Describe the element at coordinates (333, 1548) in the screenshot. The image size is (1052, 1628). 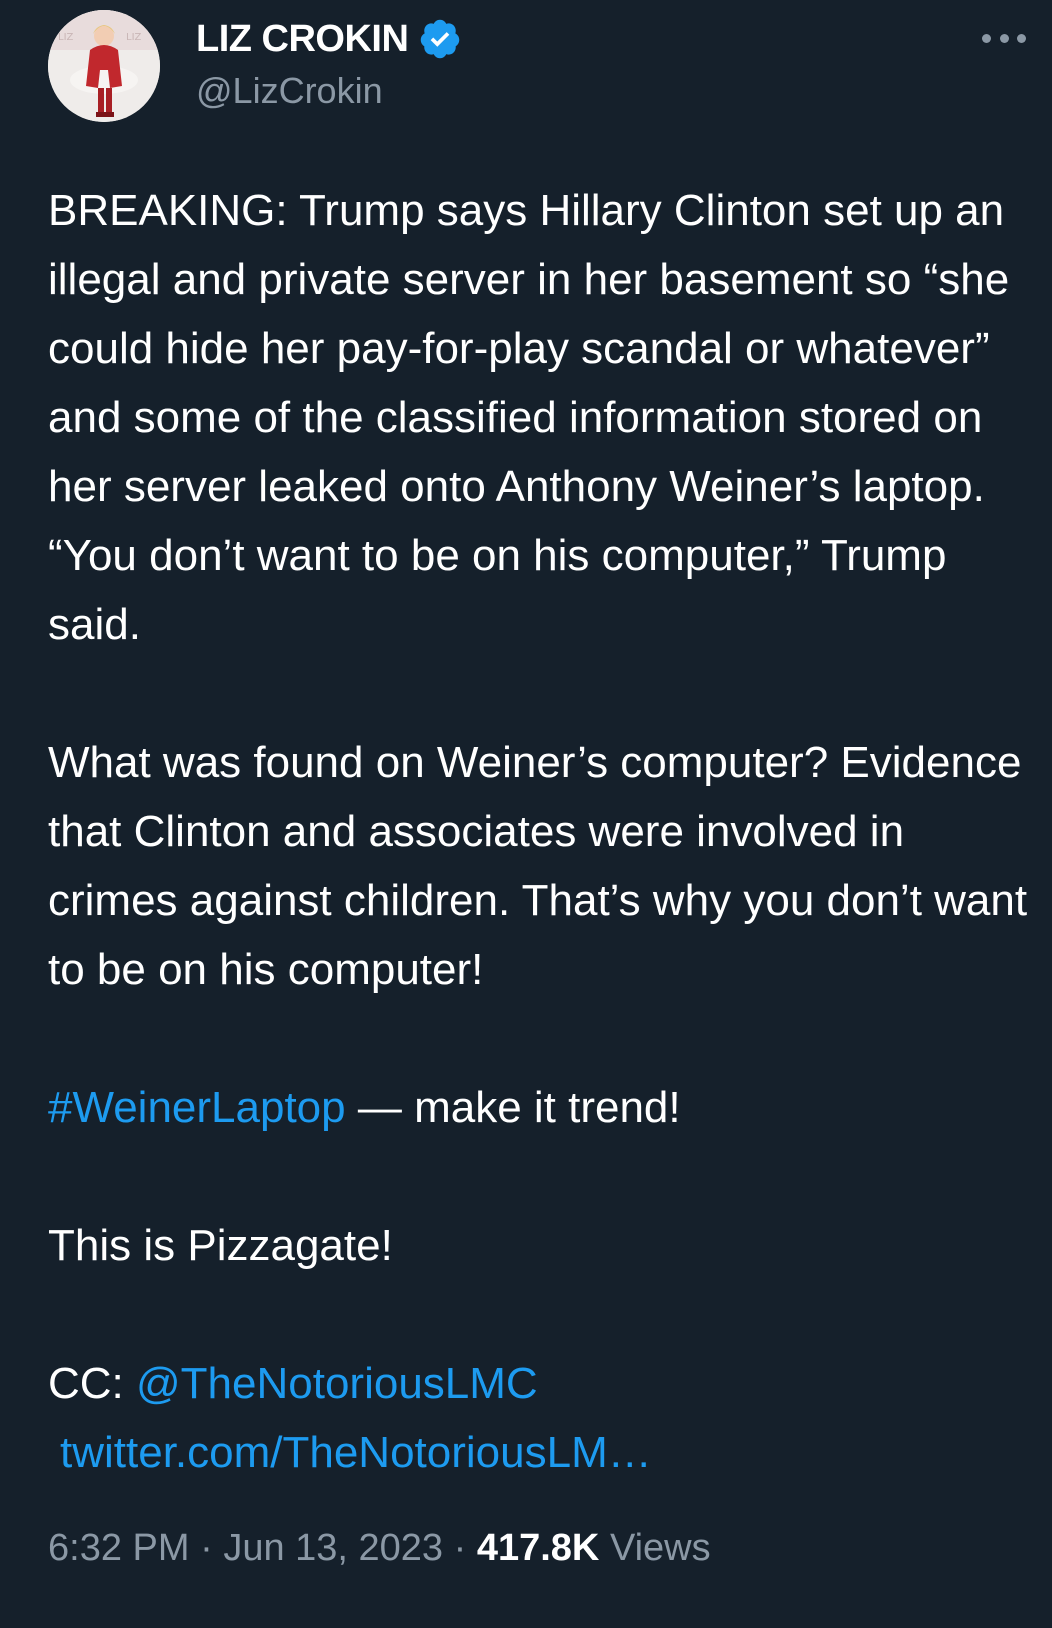
I see `tweet-date: Jun 13, 2023` at that location.